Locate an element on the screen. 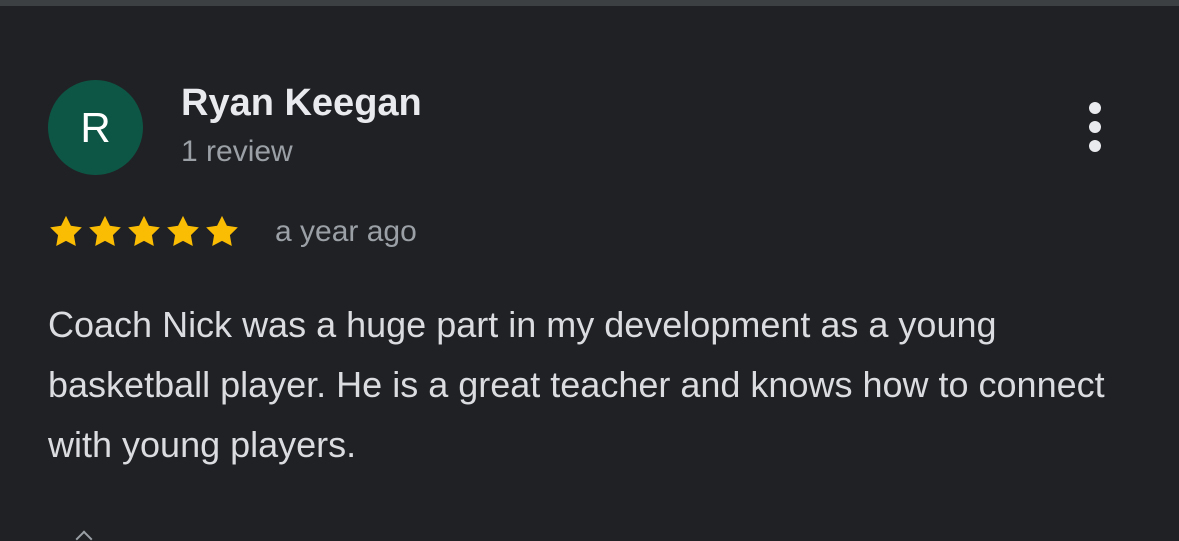 Image resolution: width=1179 pixels, height=541 pixels. more-vert-icon is located at coordinates (1095, 108).